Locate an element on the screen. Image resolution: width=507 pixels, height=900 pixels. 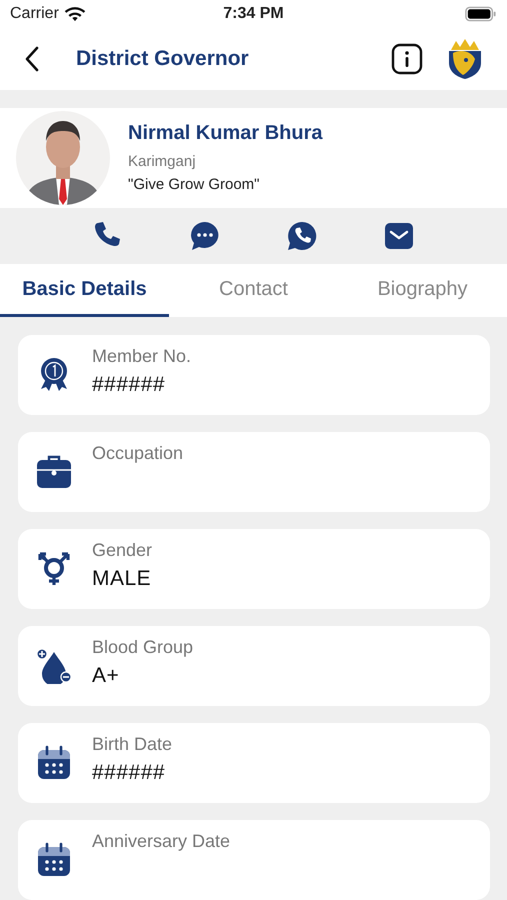
back-icon is located at coordinates (32, 59).